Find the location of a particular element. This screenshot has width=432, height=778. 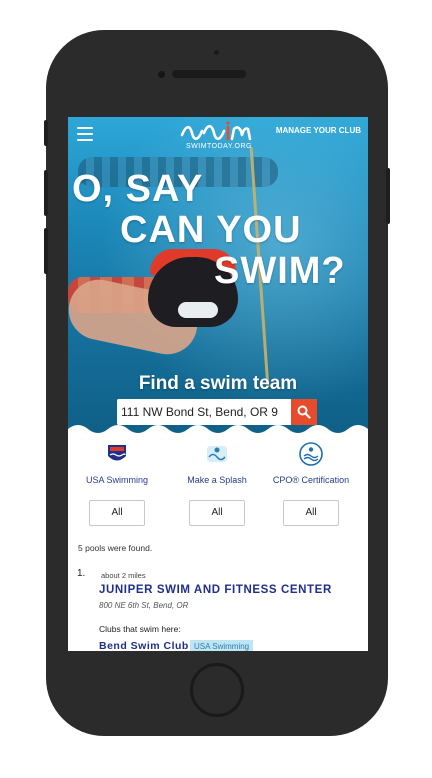

usa-swimming-select: All is located at coordinates (117, 513).